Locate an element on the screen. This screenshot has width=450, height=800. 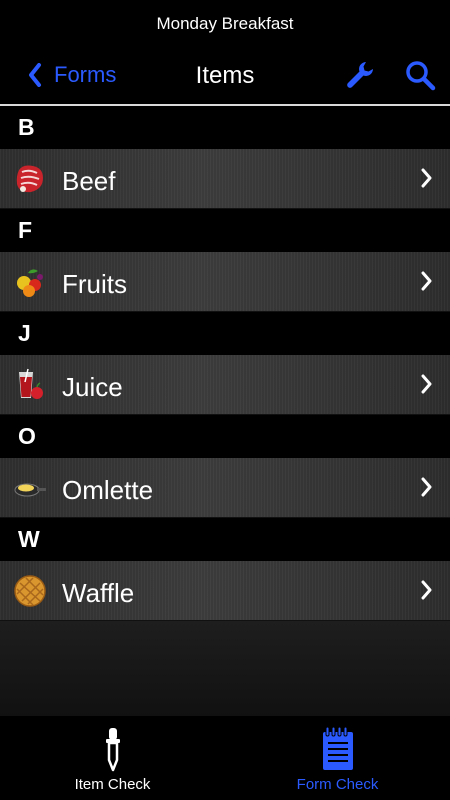
fruits-icon is located at coordinates (30, 283).